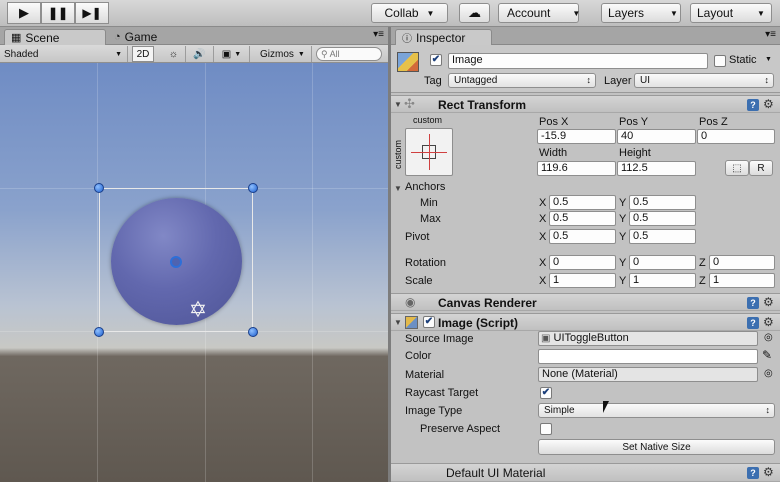  Describe the element at coordinates (582, 280) in the screenshot. I see `scale-x-input: 1` at that location.